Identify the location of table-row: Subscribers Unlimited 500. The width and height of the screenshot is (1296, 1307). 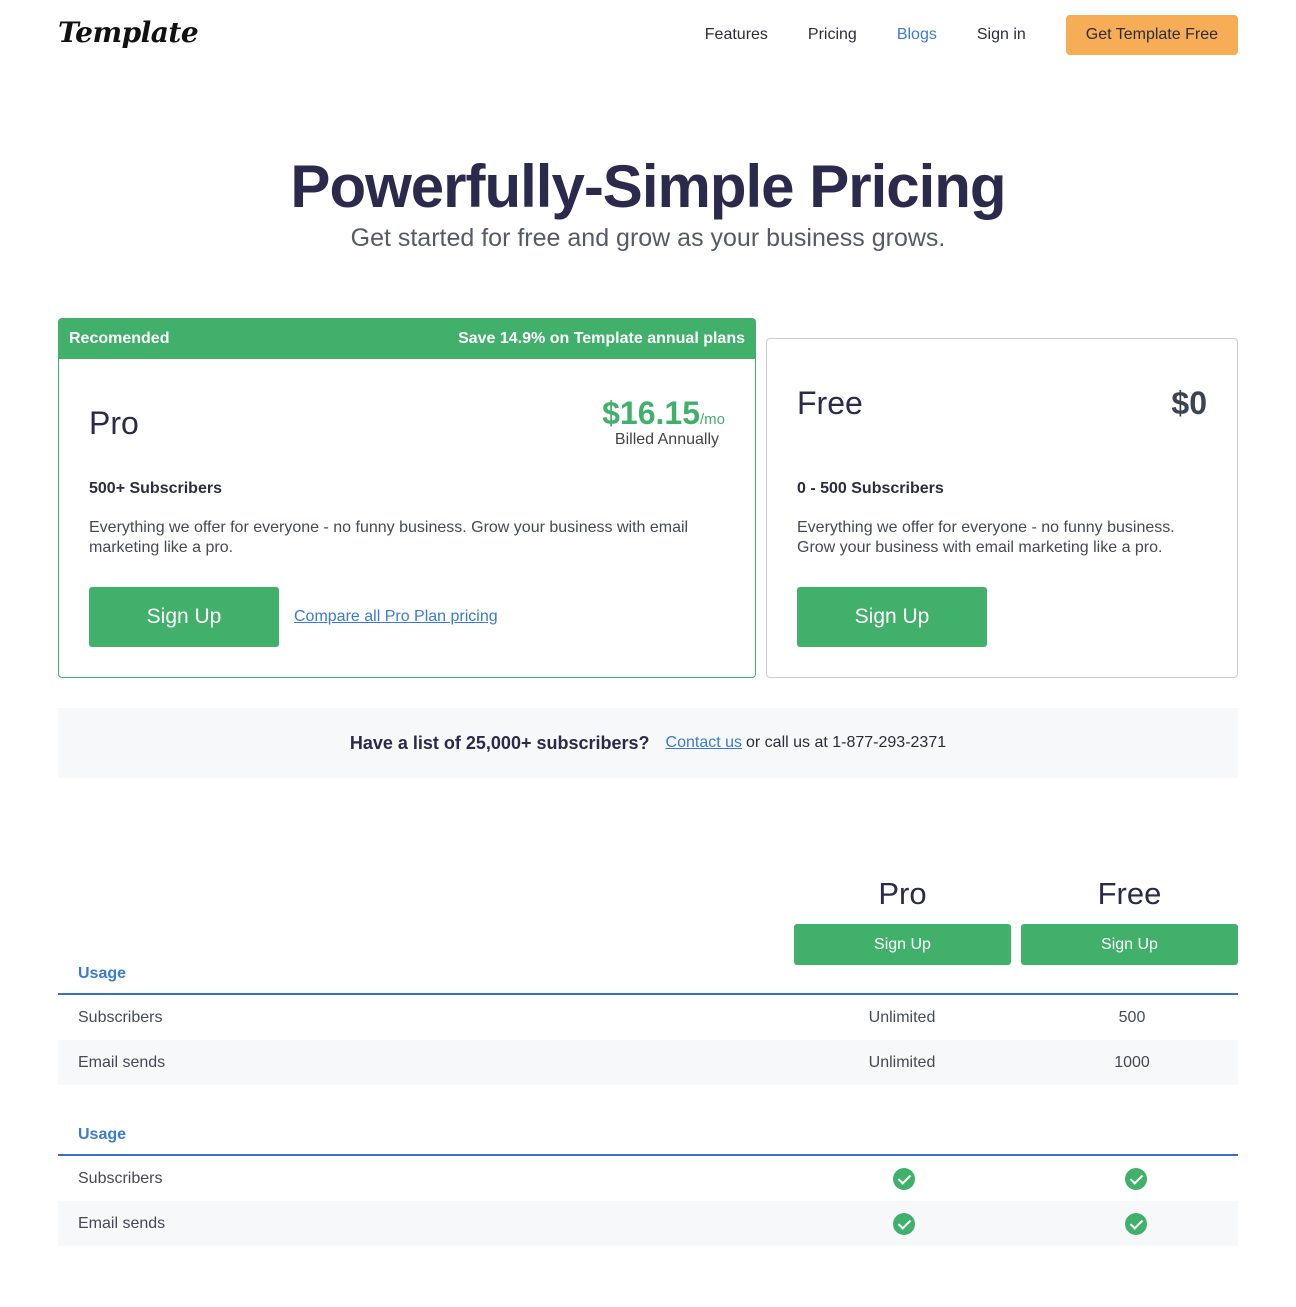
(648, 1017).